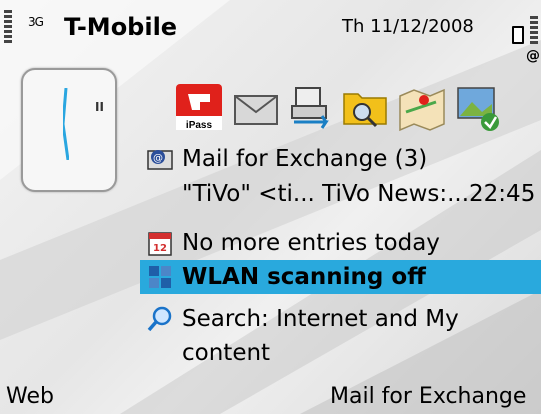 The image size is (541, 414). I want to click on map-icon, so click(422, 110).